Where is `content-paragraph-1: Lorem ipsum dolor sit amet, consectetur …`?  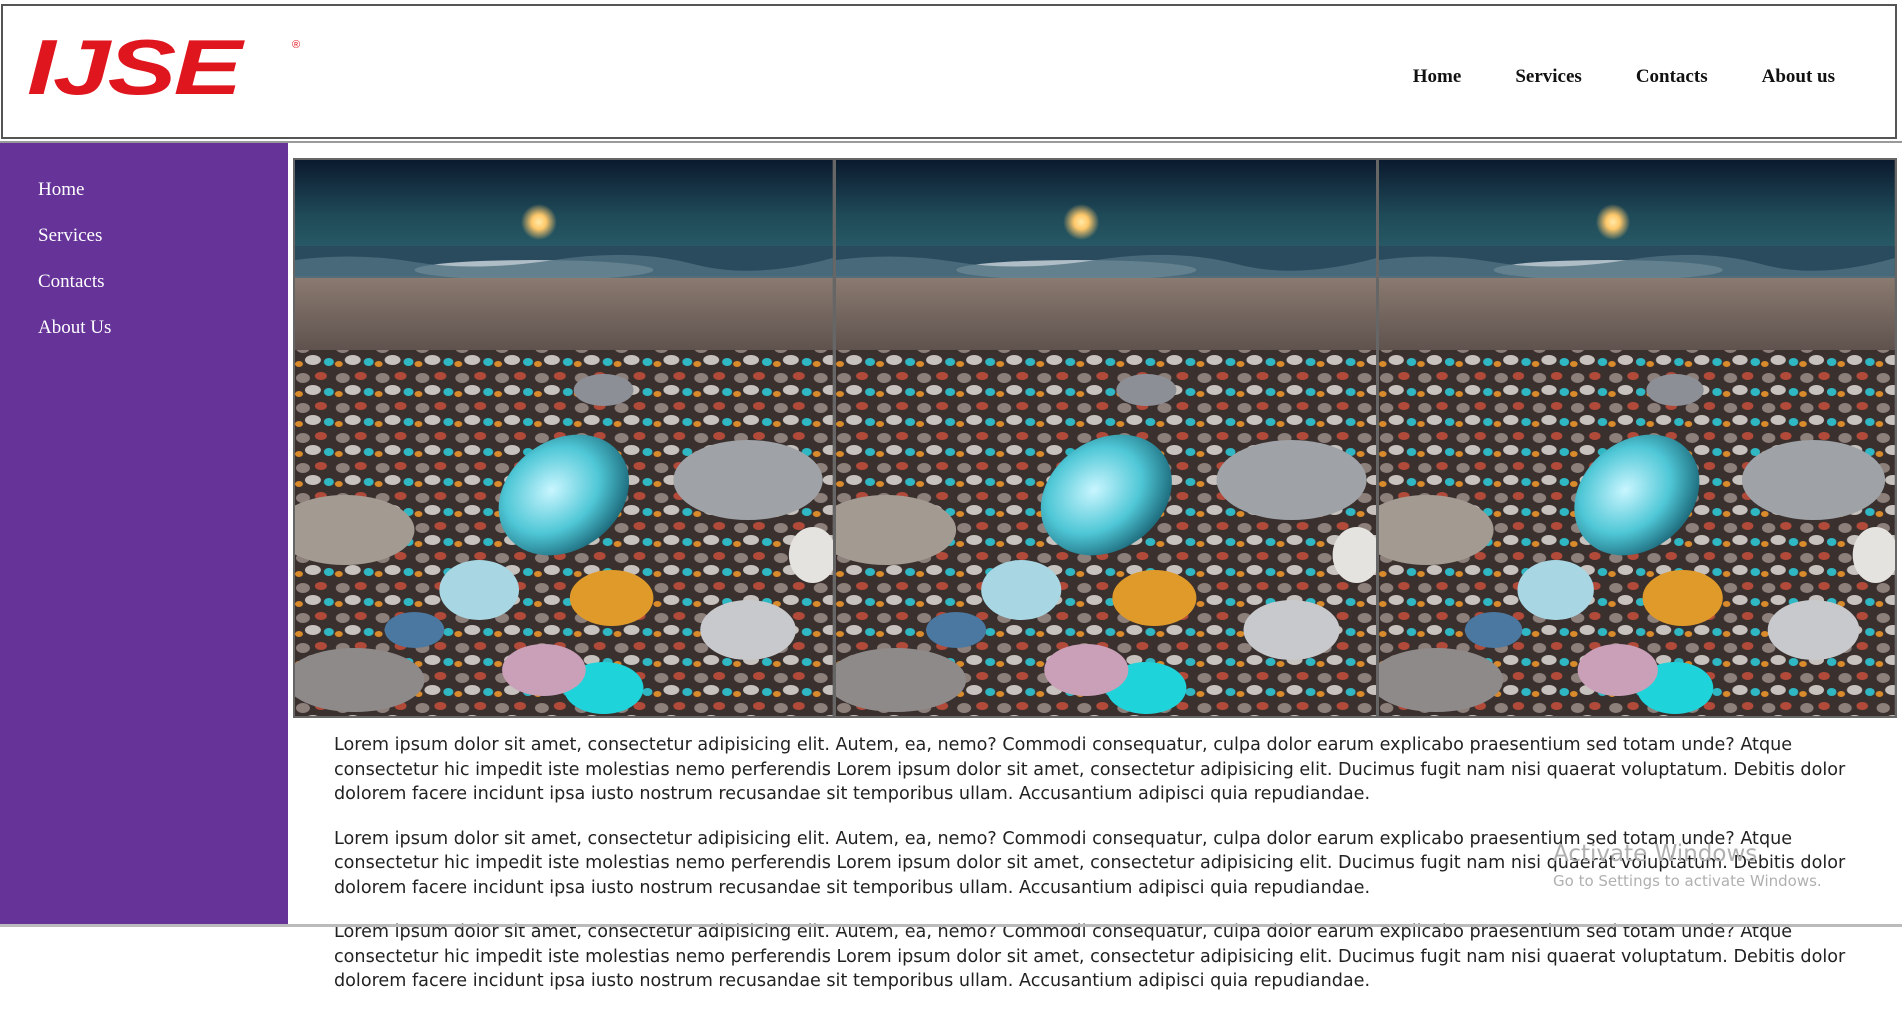 content-paragraph-1: Lorem ipsum dolor sit amet, consectetur … is located at coordinates (1090, 769).